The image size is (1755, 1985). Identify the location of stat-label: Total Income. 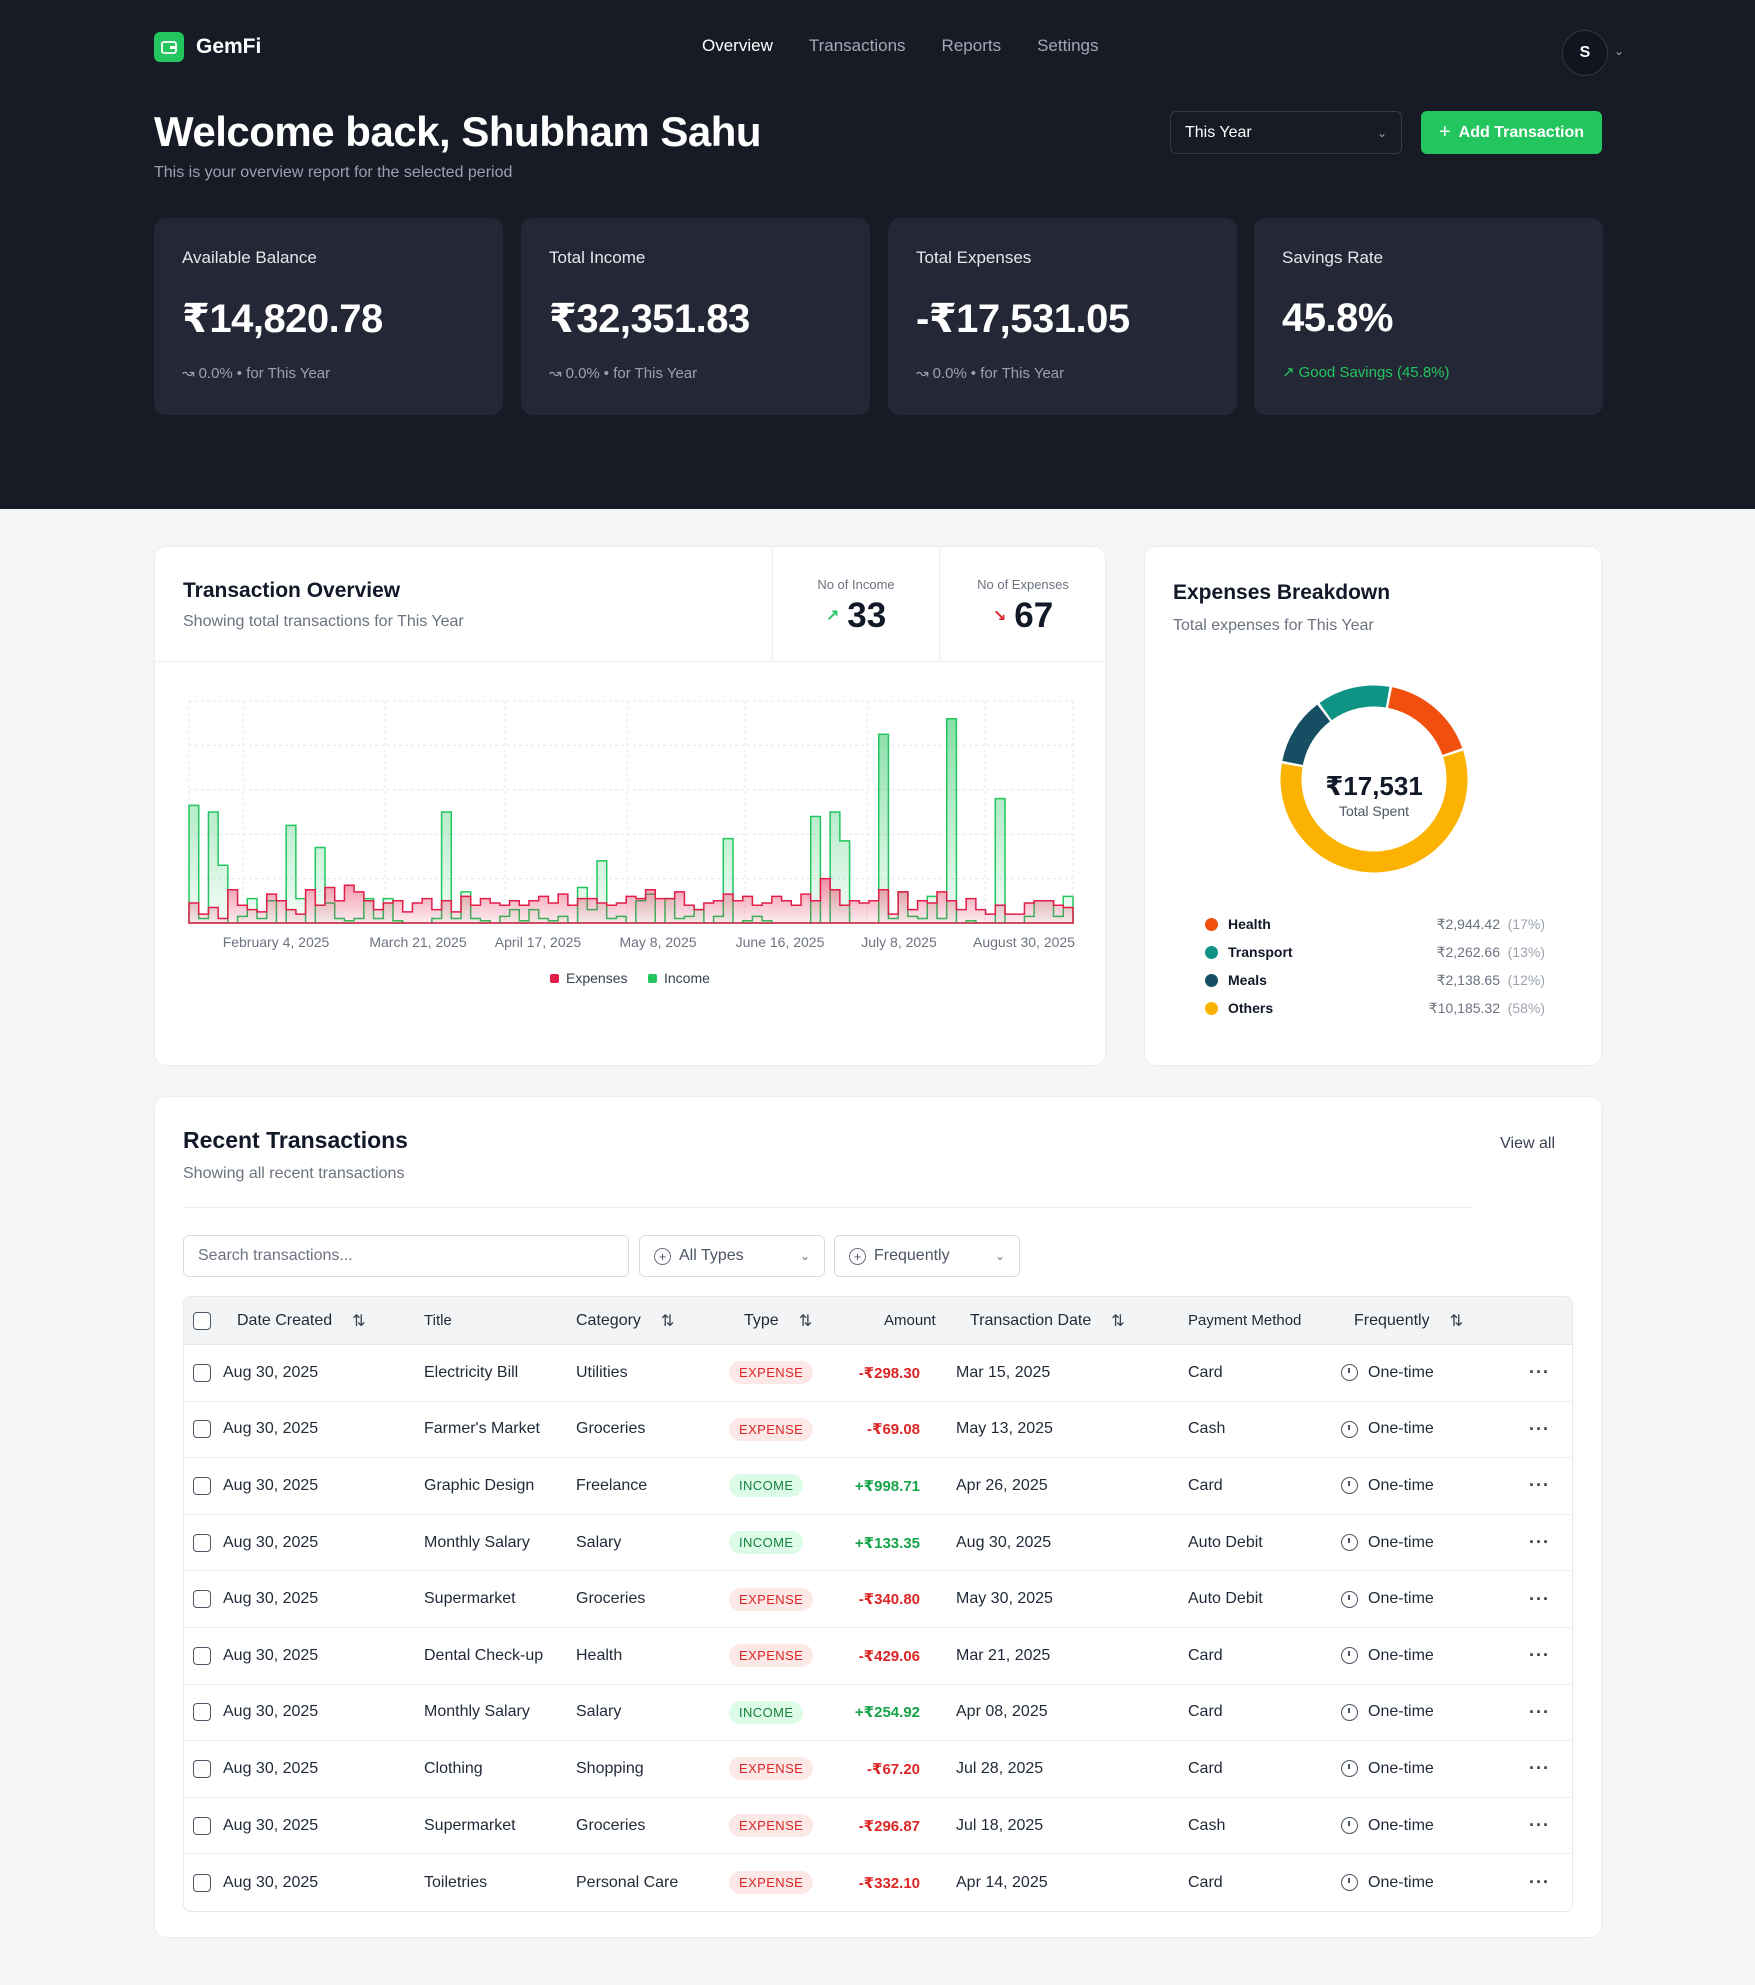
(597, 257).